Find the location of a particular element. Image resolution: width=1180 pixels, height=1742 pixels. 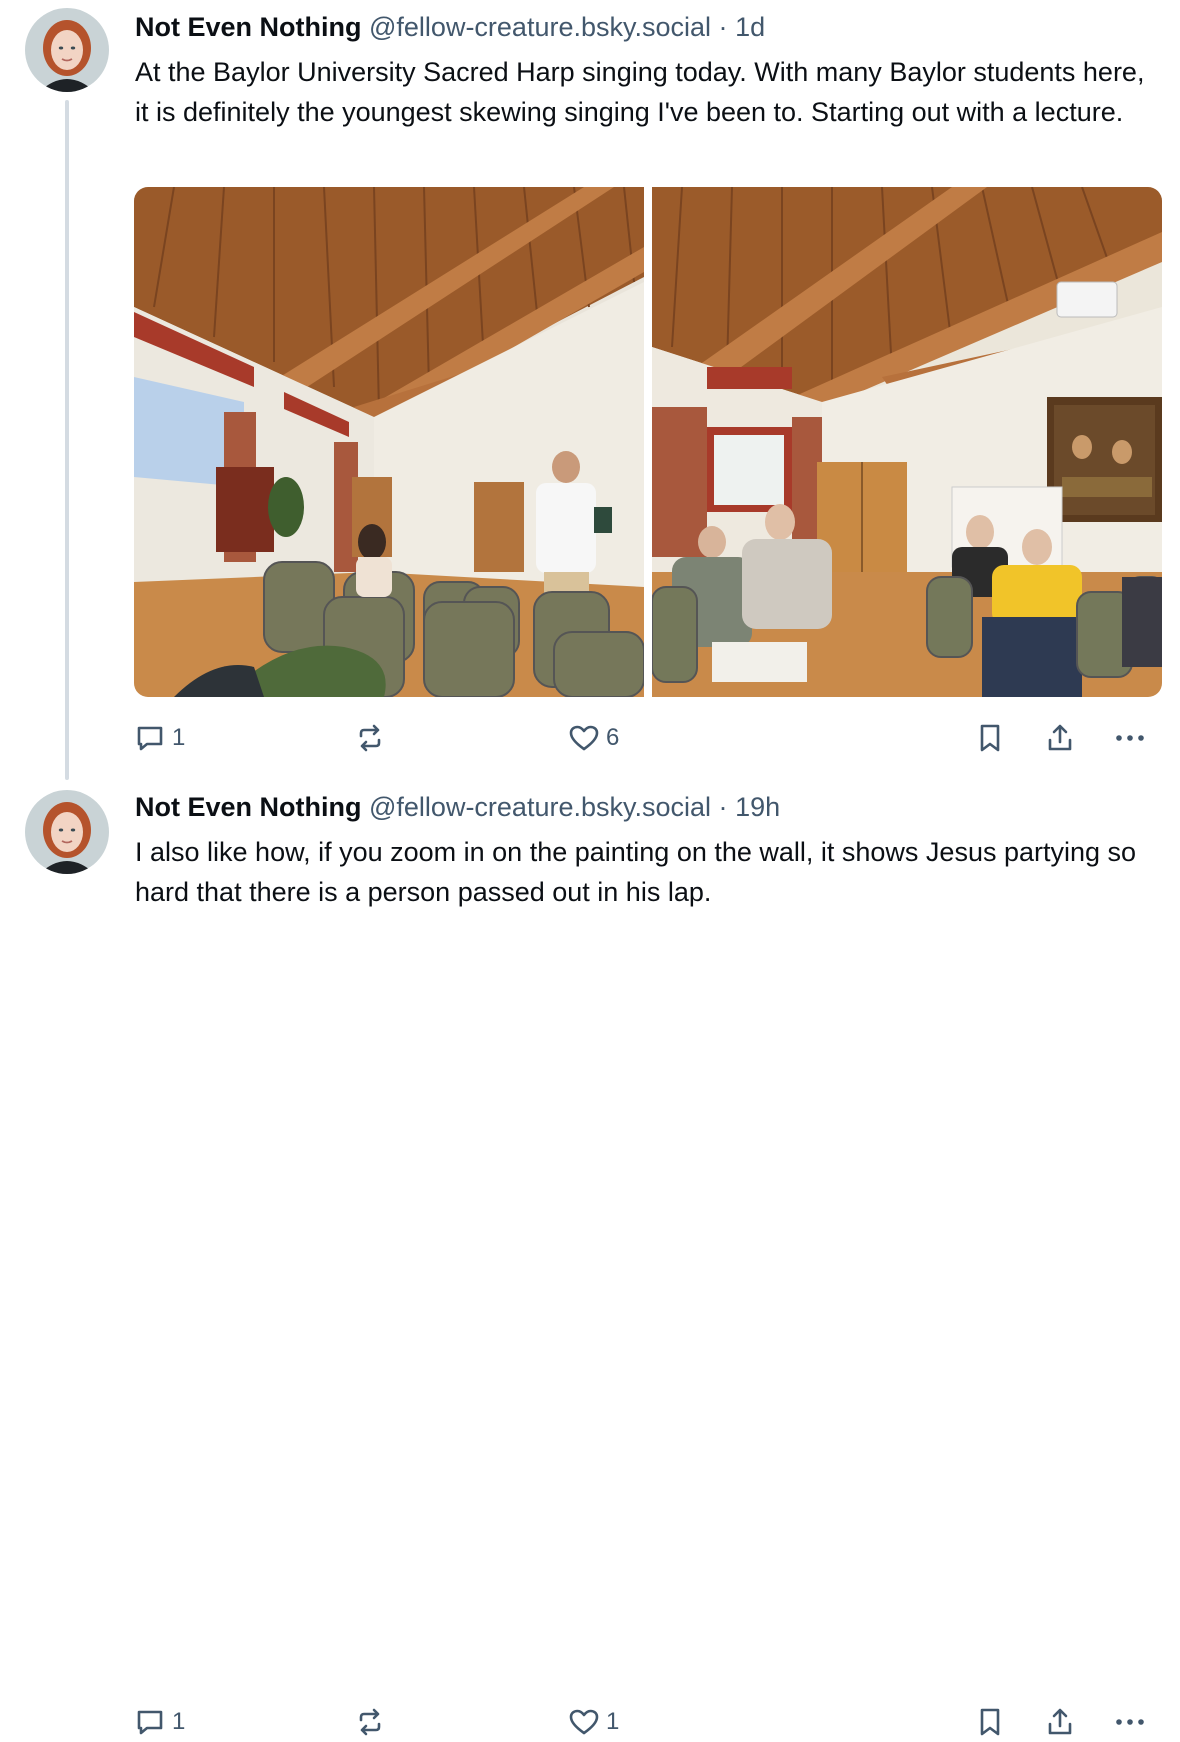

post-image-lecture-hall is located at coordinates (389, 442).